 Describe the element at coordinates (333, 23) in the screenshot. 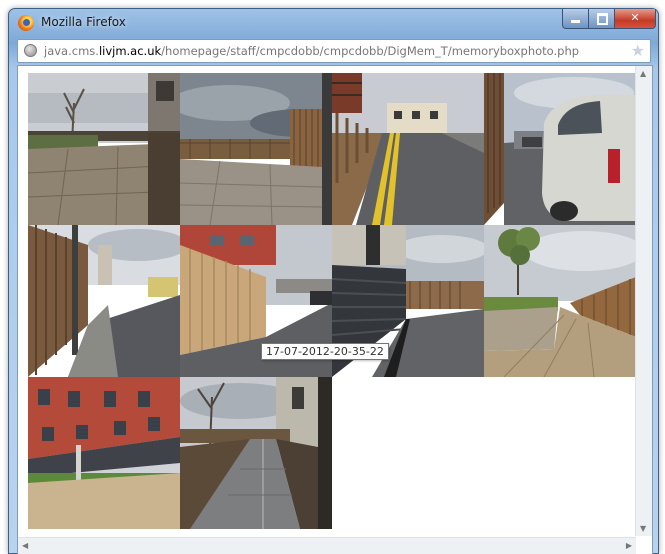

I see `title-bar: Mozilla Firefox` at that location.